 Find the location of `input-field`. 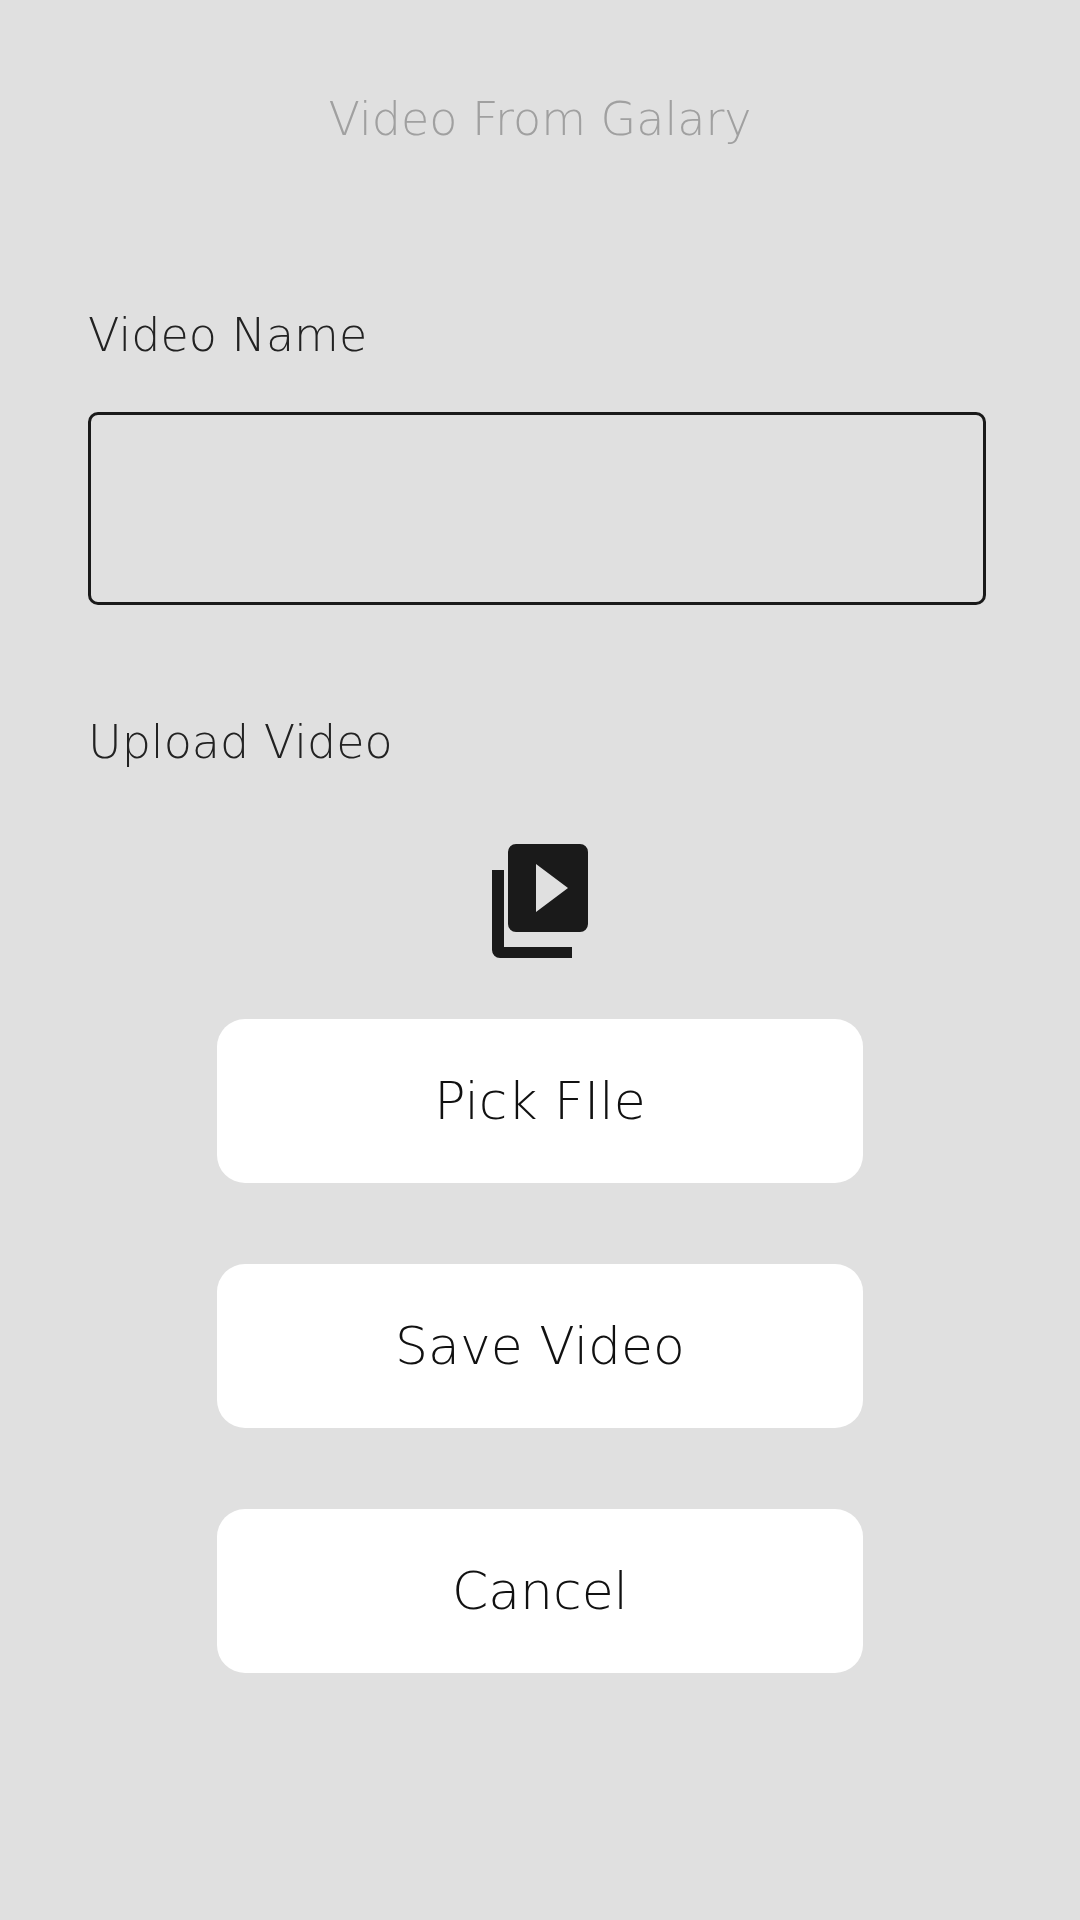

input-field is located at coordinates (537, 508).